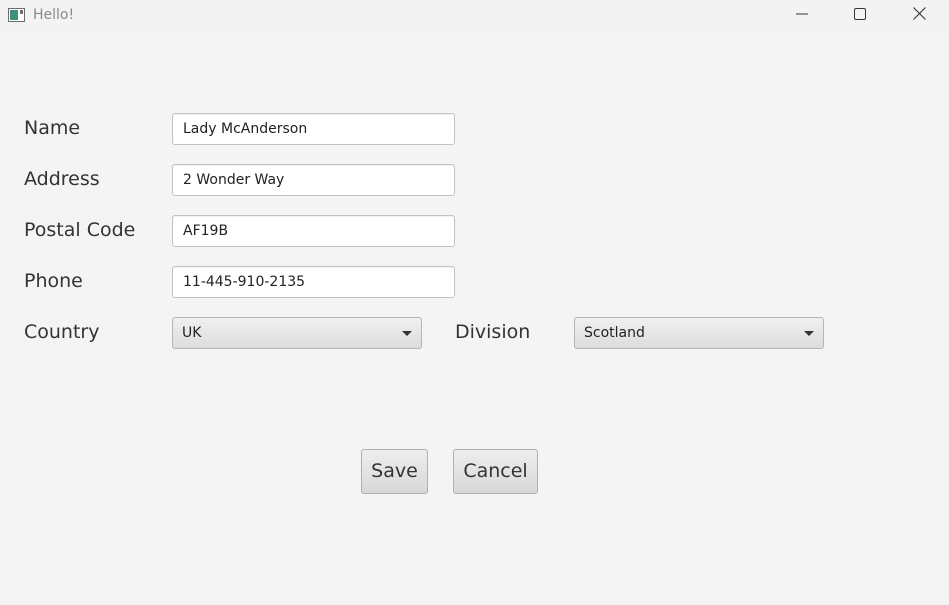 Image resolution: width=949 pixels, height=605 pixels. Describe the element at coordinates (192, 333) in the screenshot. I see `country-selected-value: UK` at that location.